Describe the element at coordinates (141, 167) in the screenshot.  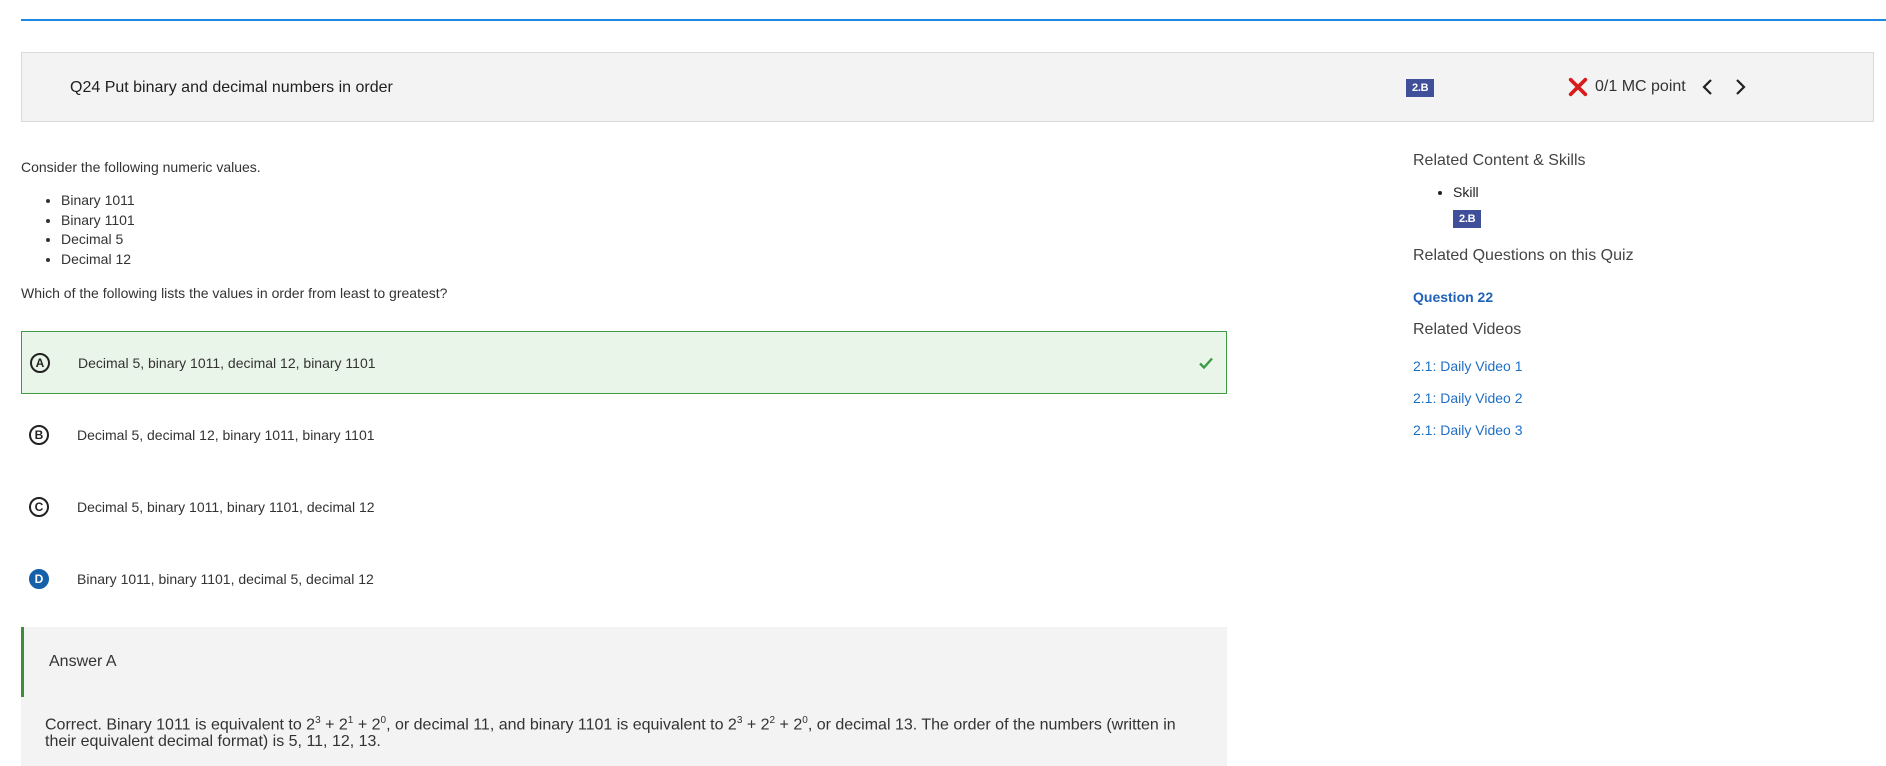
I see `question-prompt: Consider the following numeric values.` at that location.